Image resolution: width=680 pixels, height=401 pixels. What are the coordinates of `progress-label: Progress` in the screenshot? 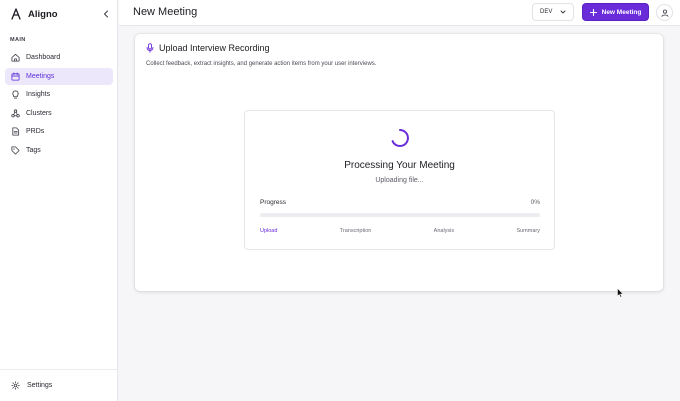 It's located at (273, 202).